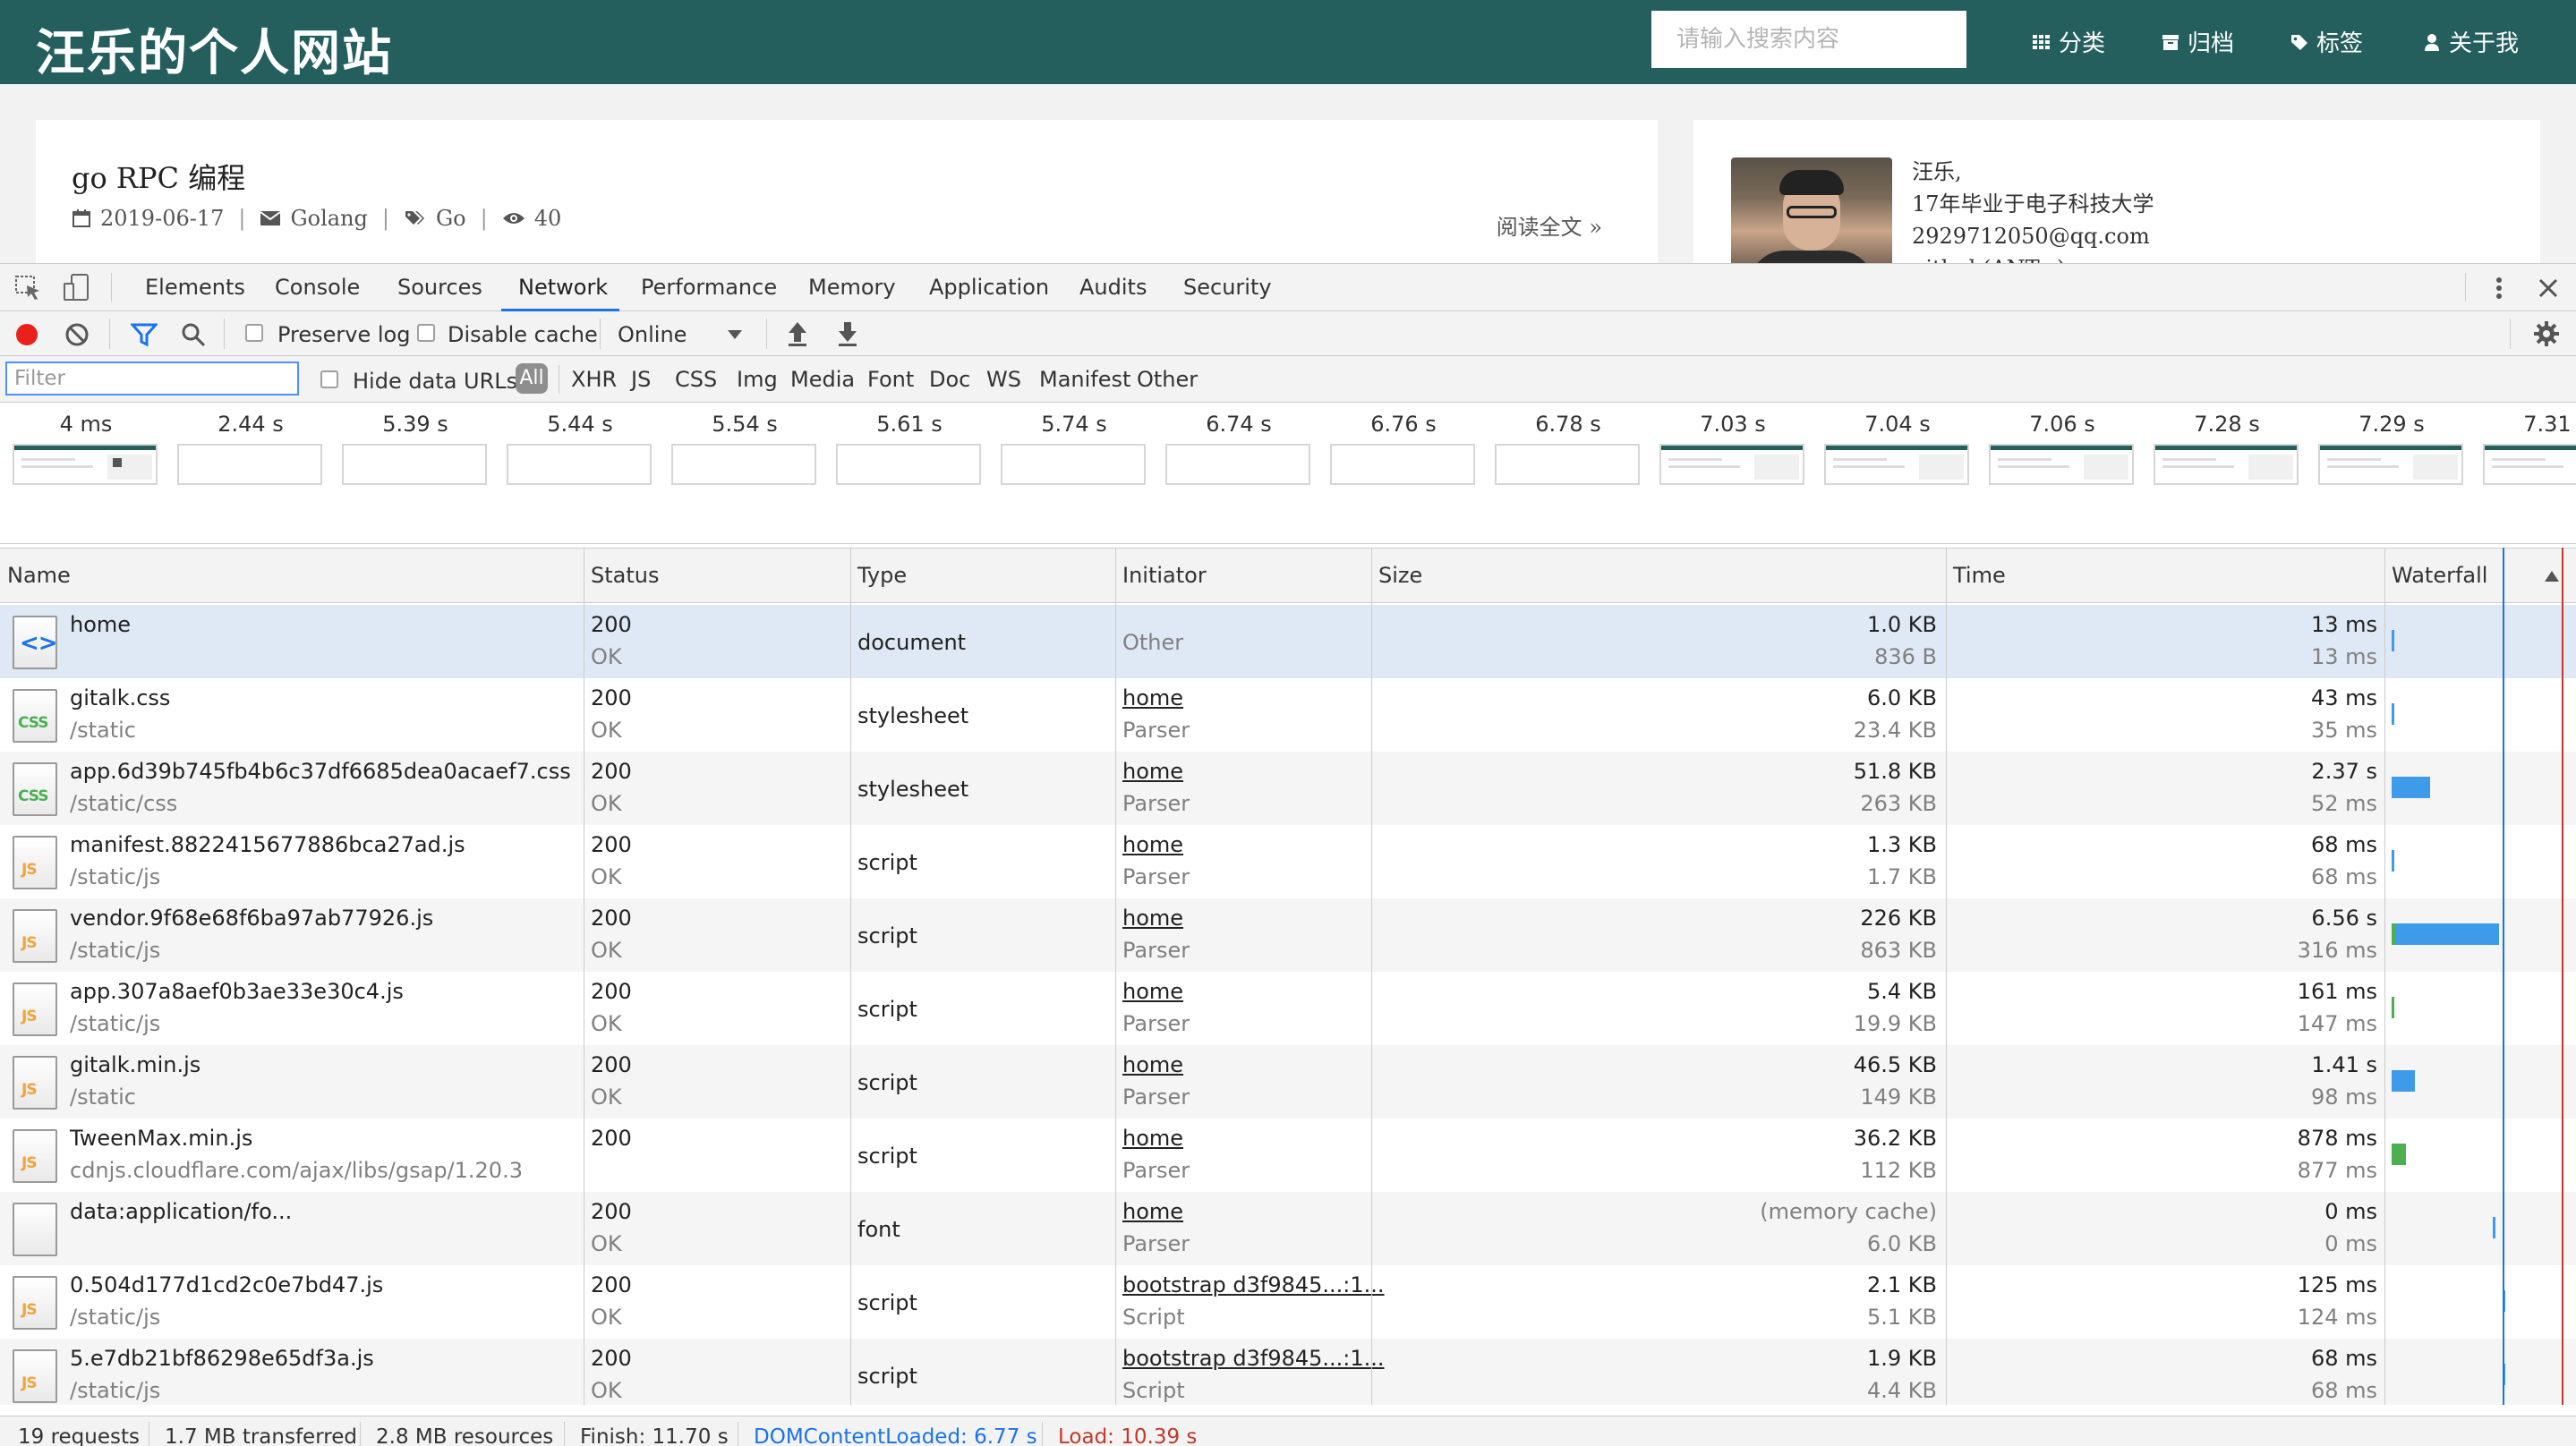 This screenshot has height=1446, width=2576. What do you see at coordinates (193, 334) in the screenshot?
I see `search-icon` at bounding box center [193, 334].